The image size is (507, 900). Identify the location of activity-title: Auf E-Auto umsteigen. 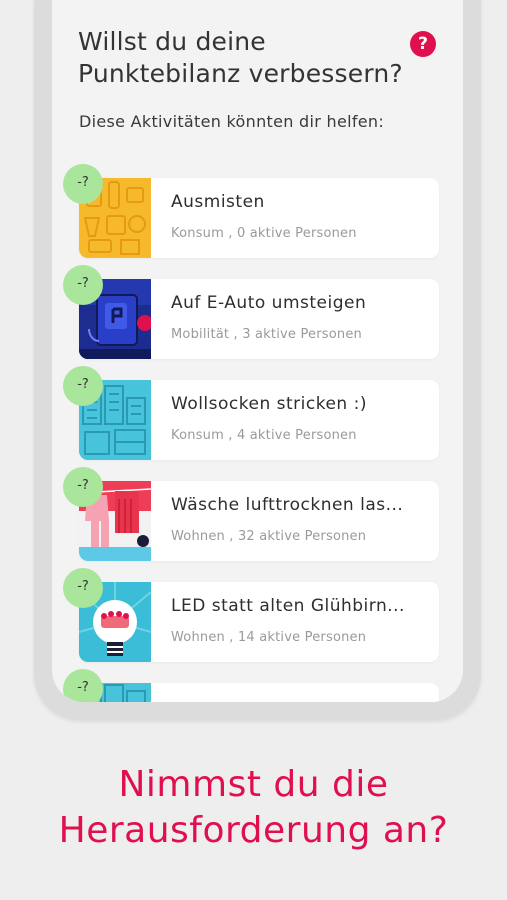
(269, 303).